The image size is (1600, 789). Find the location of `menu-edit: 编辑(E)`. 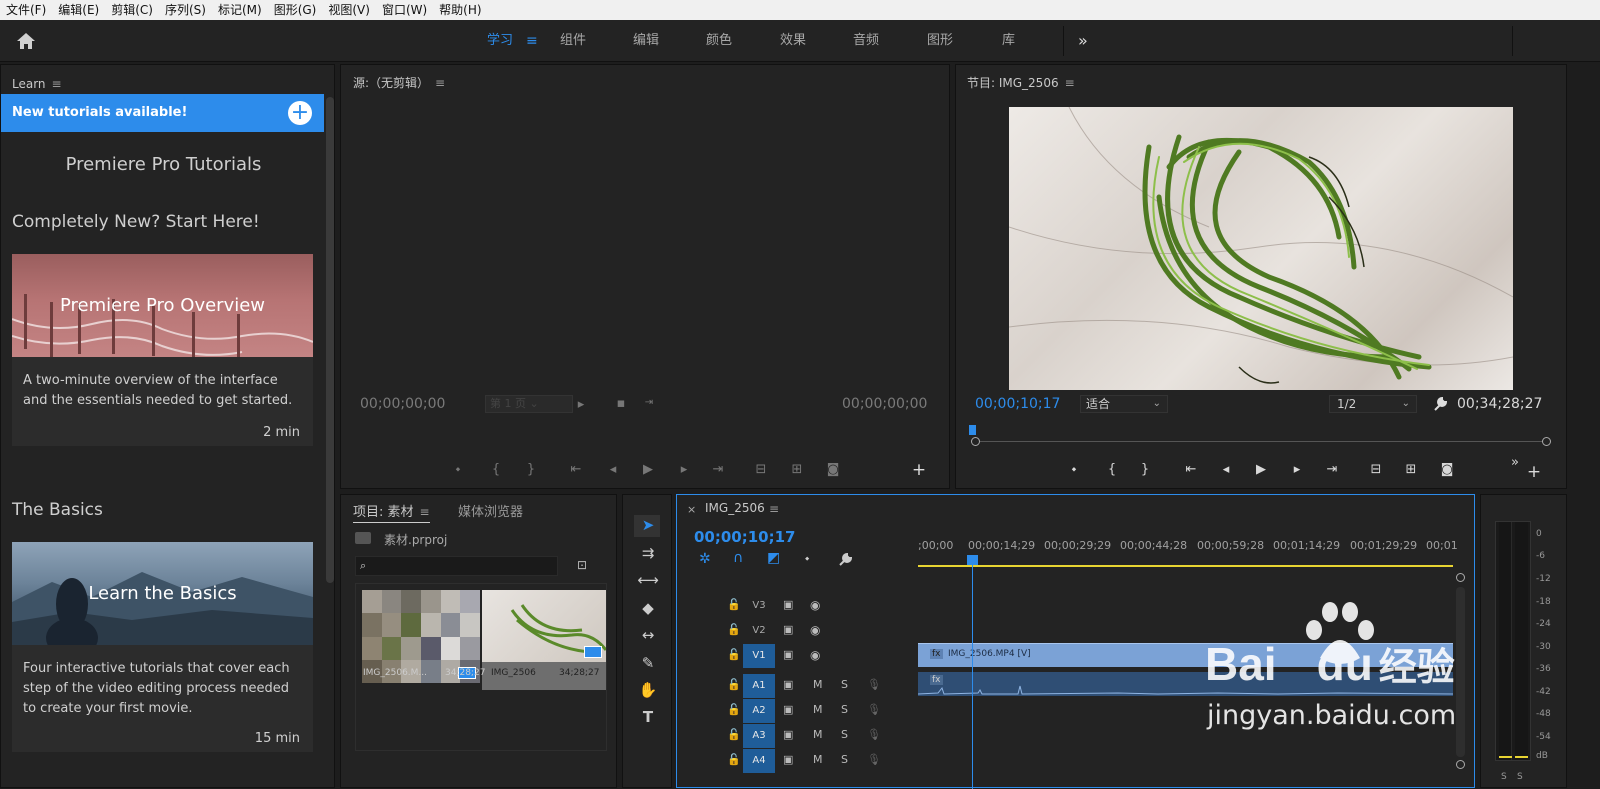

menu-edit: 编辑(E) is located at coordinates (78, 10).